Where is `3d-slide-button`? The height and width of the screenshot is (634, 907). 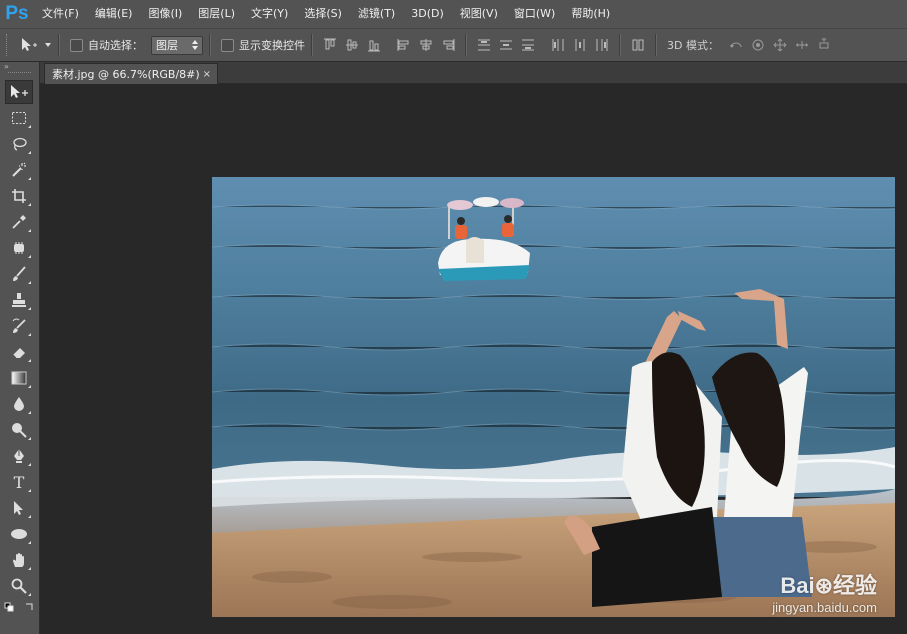 3d-slide-button is located at coordinates (802, 45).